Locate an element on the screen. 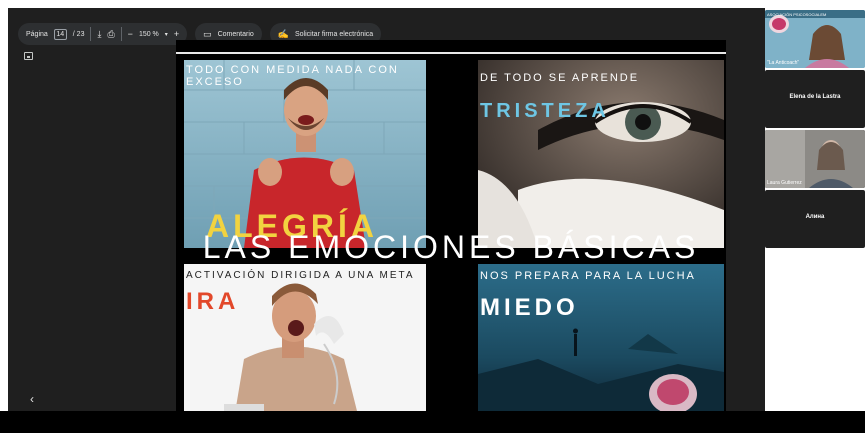 The width and height of the screenshot is (865, 433). comment-icon: ▭ is located at coordinates (207, 33).